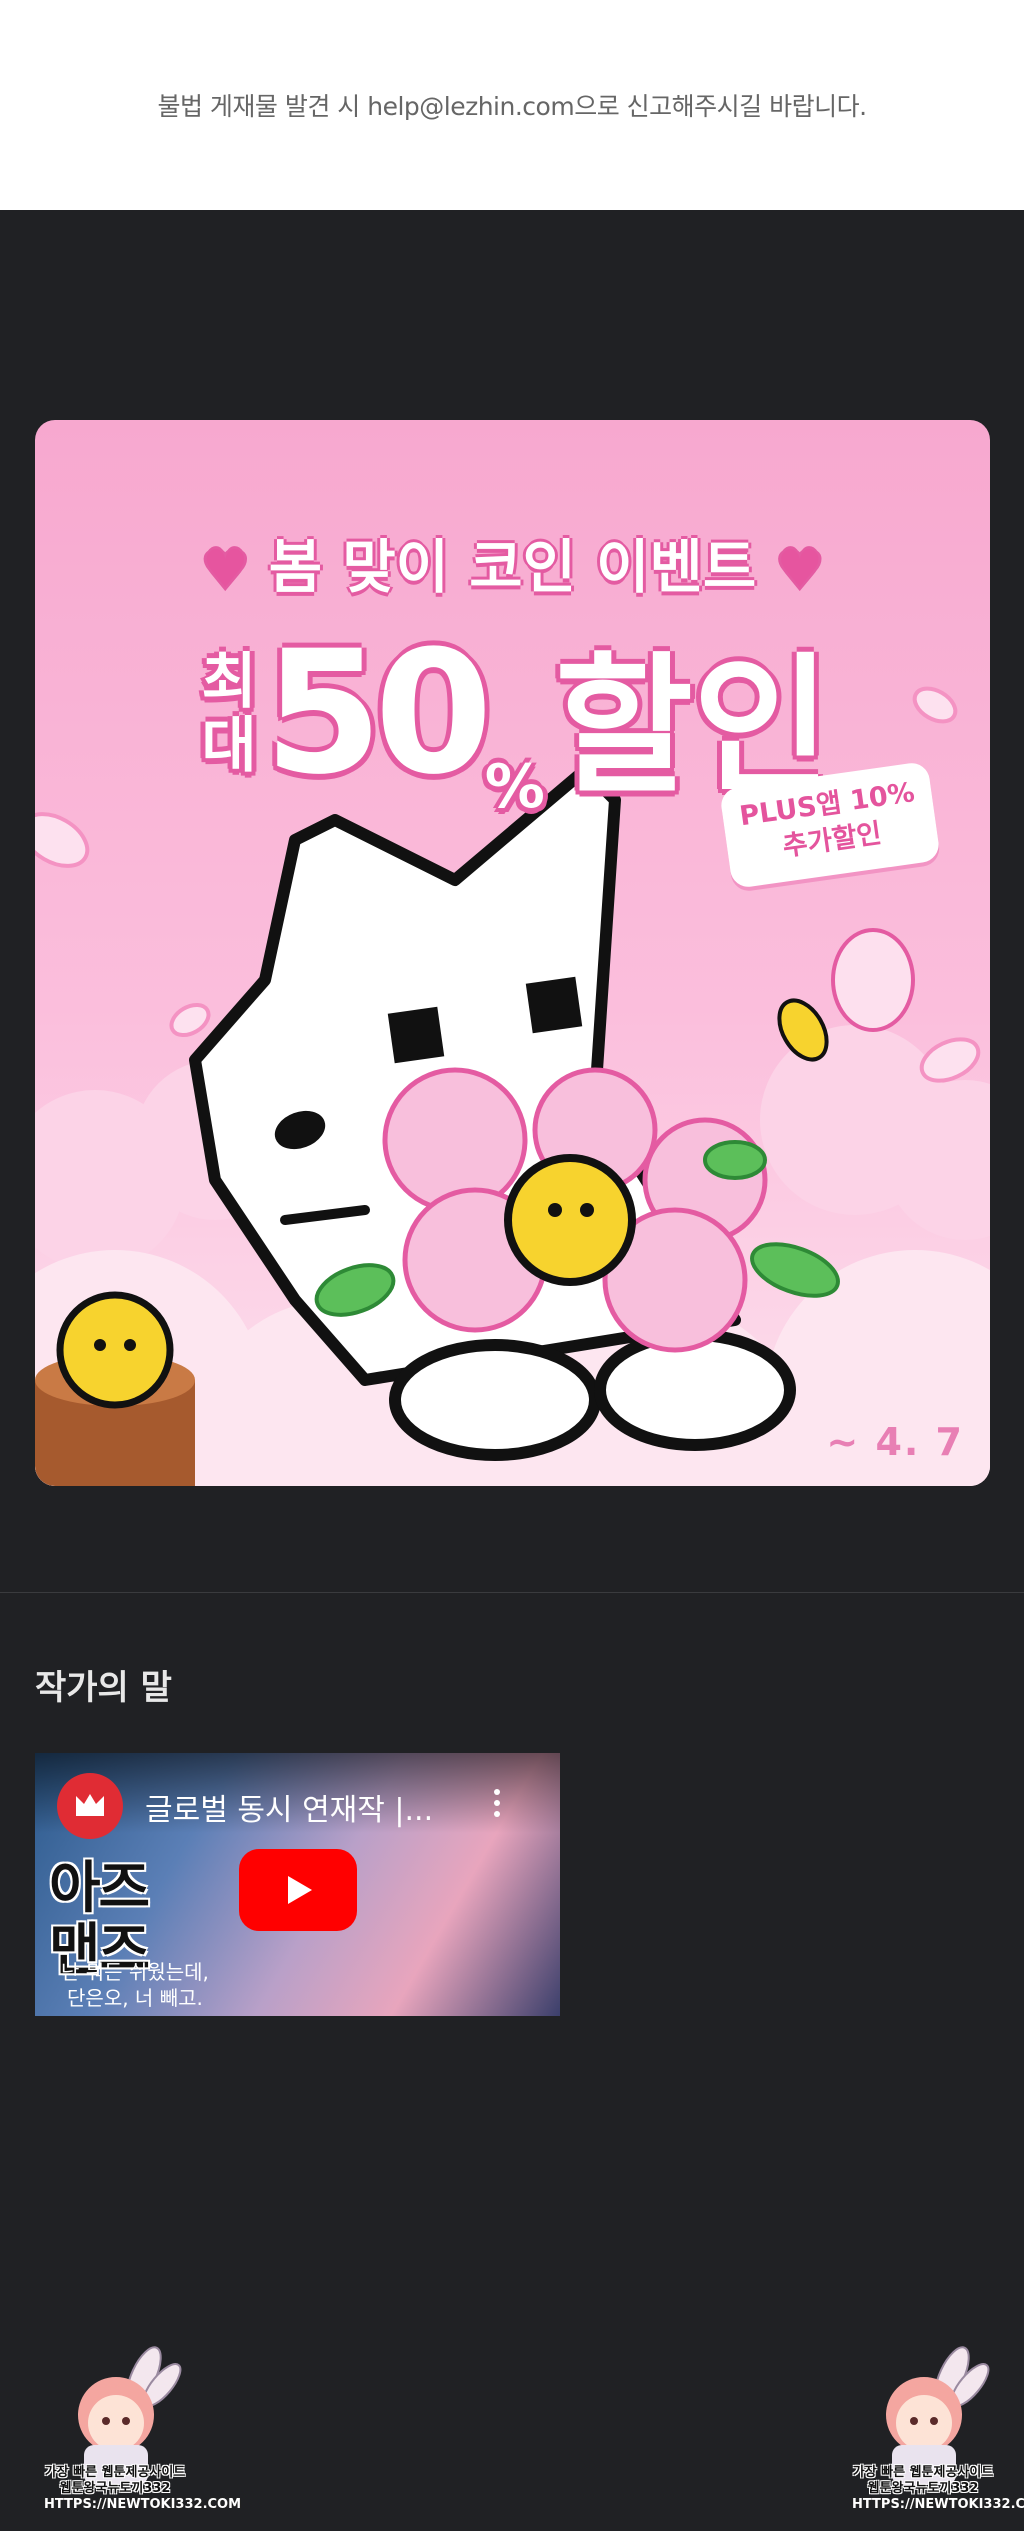  What do you see at coordinates (229, 745) in the screenshot?
I see `prefix-bottom: 대` at bounding box center [229, 745].